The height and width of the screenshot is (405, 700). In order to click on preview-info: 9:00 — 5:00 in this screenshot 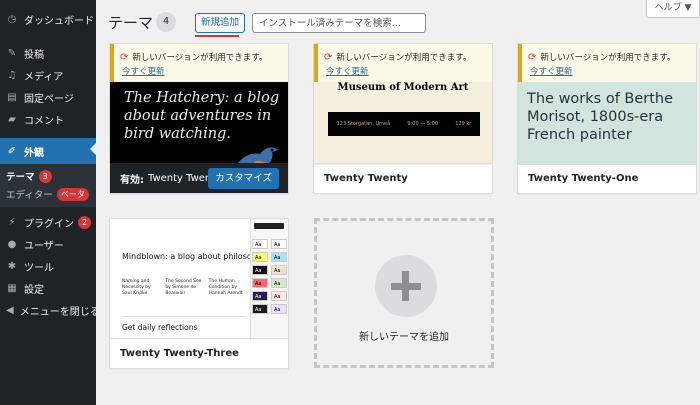, I will do `click(423, 124)`.